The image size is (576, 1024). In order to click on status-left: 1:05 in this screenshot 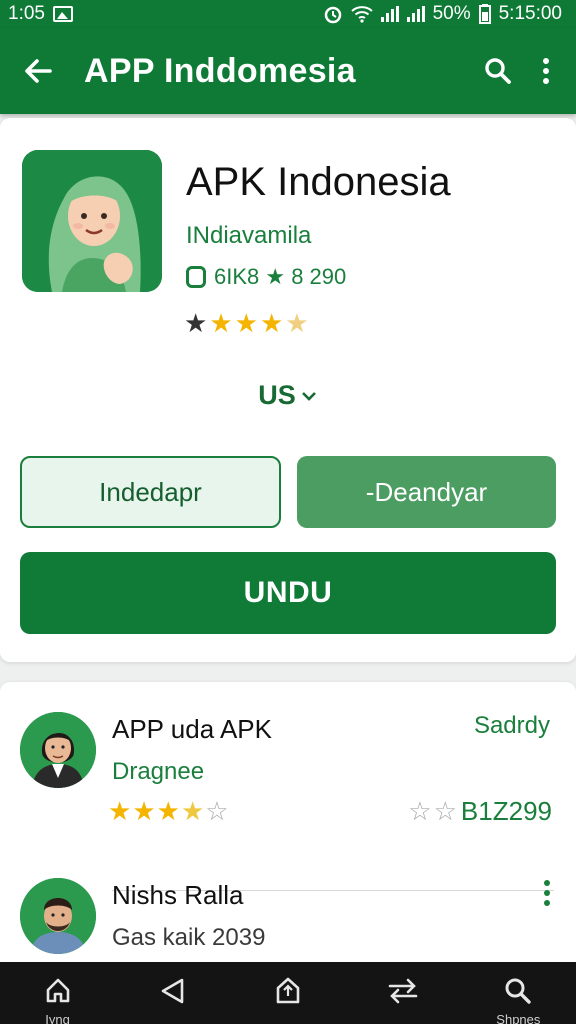, I will do `click(40, 14)`.